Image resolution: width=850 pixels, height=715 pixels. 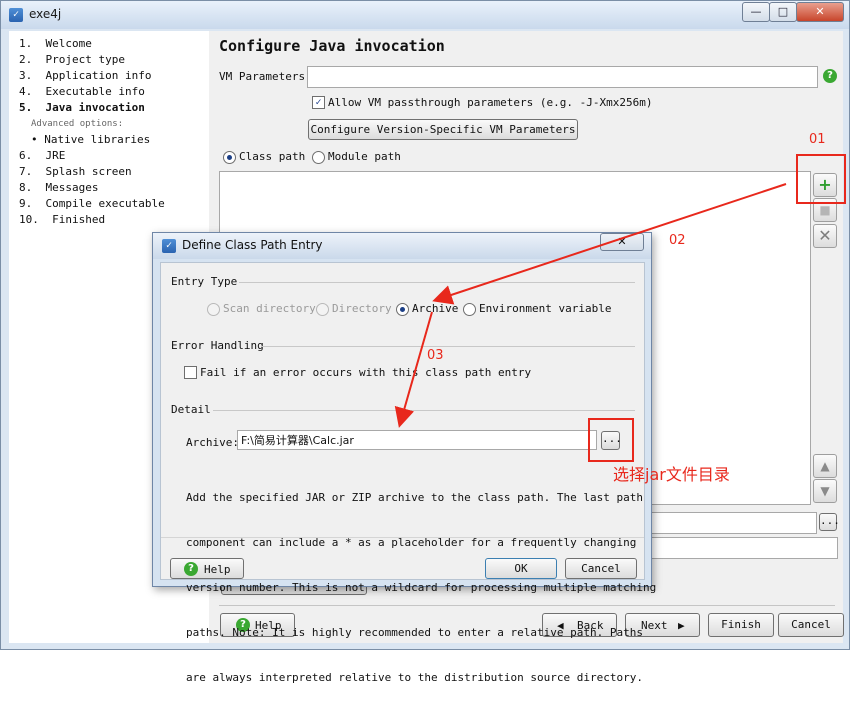 What do you see at coordinates (609, 244) in the screenshot?
I see `arrow-to-archive` at bounding box center [609, 244].